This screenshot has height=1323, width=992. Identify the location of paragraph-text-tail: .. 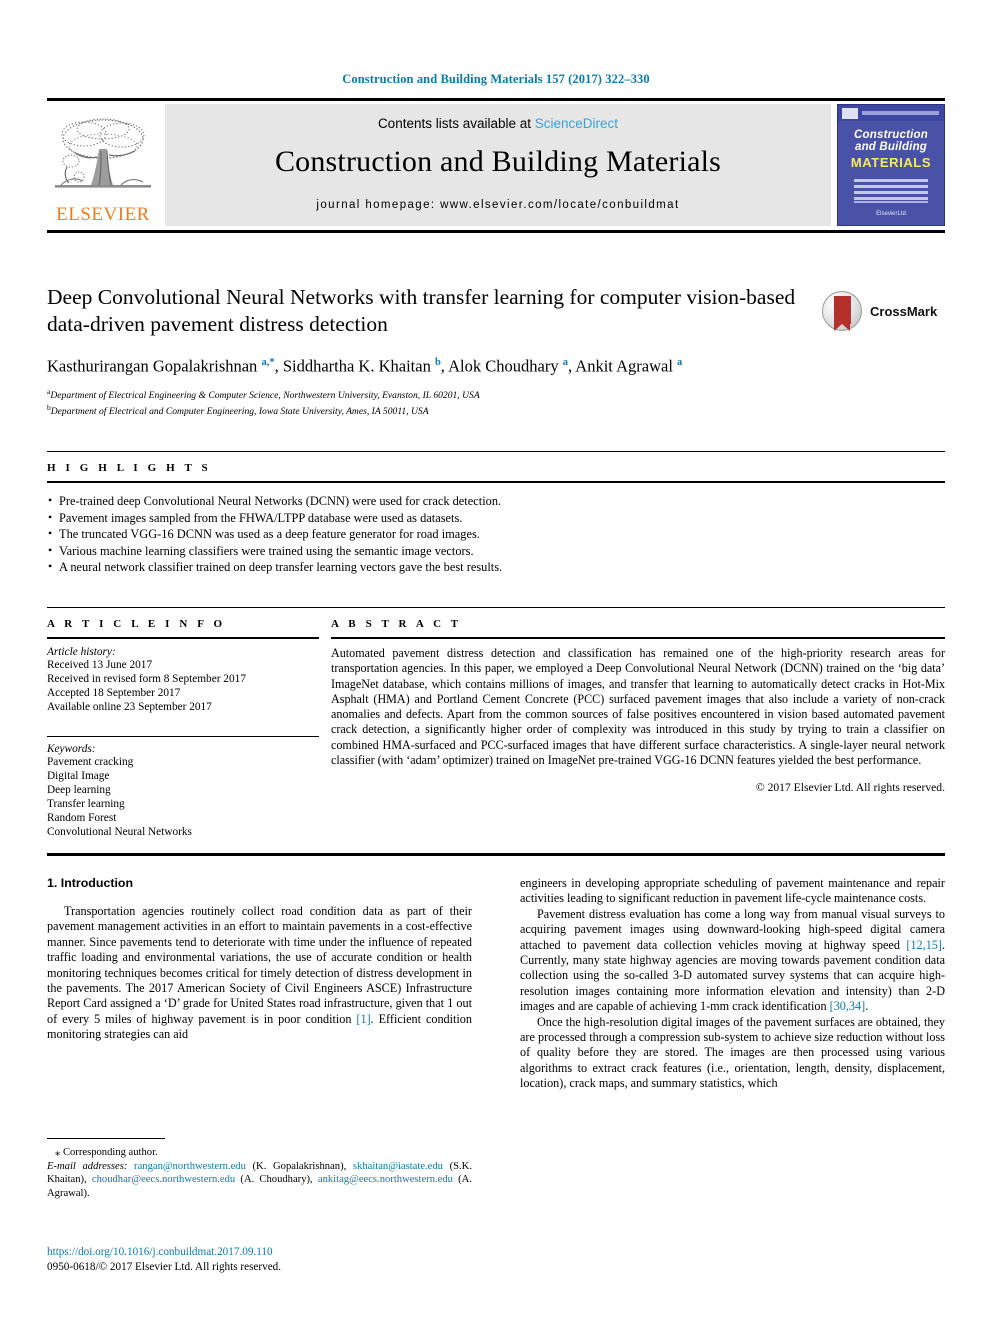
(867, 1006).